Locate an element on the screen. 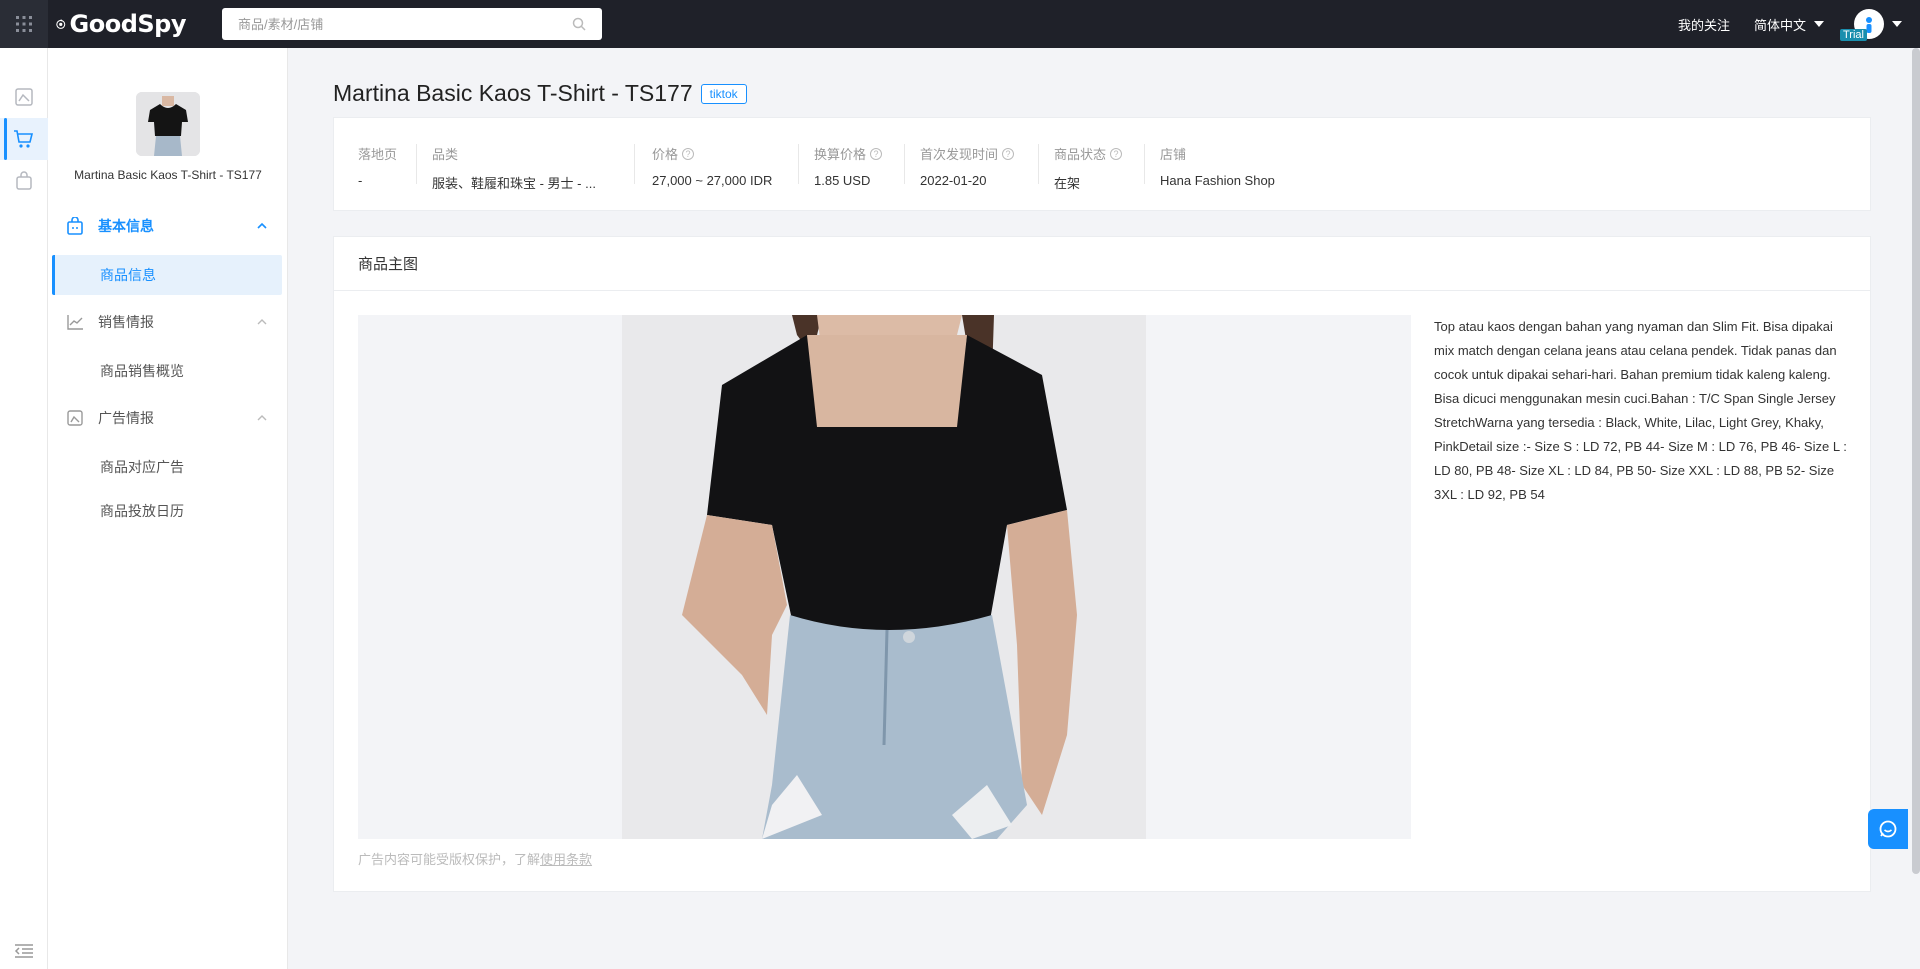 Image resolution: width=1920 pixels, height=969 pixels. language-label: 简体中文 is located at coordinates (1779, 25).